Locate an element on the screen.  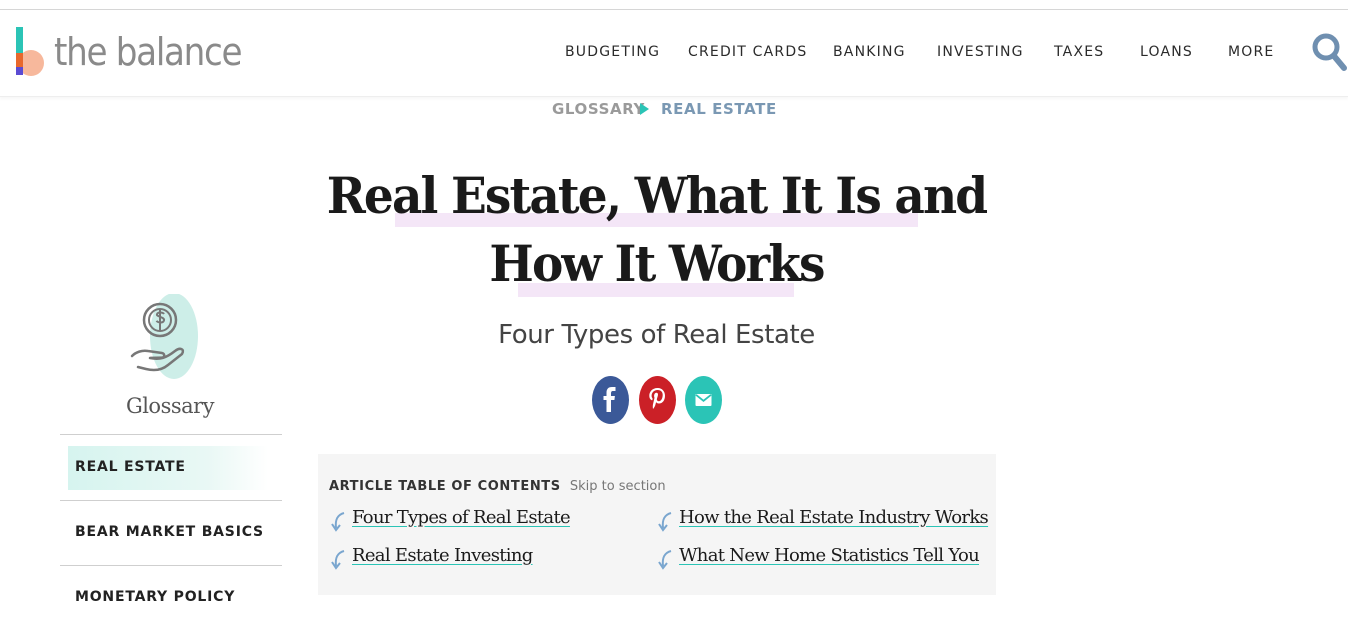
nav-item-investing: INVESTING is located at coordinates (980, 52).